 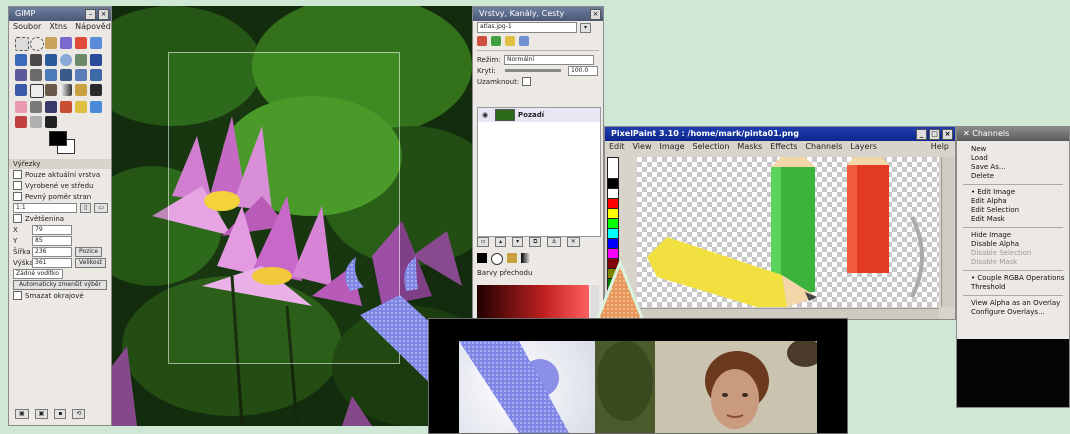 What do you see at coordinates (823, 147) in the screenshot?
I see `menu-channels: Channels` at bounding box center [823, 147].